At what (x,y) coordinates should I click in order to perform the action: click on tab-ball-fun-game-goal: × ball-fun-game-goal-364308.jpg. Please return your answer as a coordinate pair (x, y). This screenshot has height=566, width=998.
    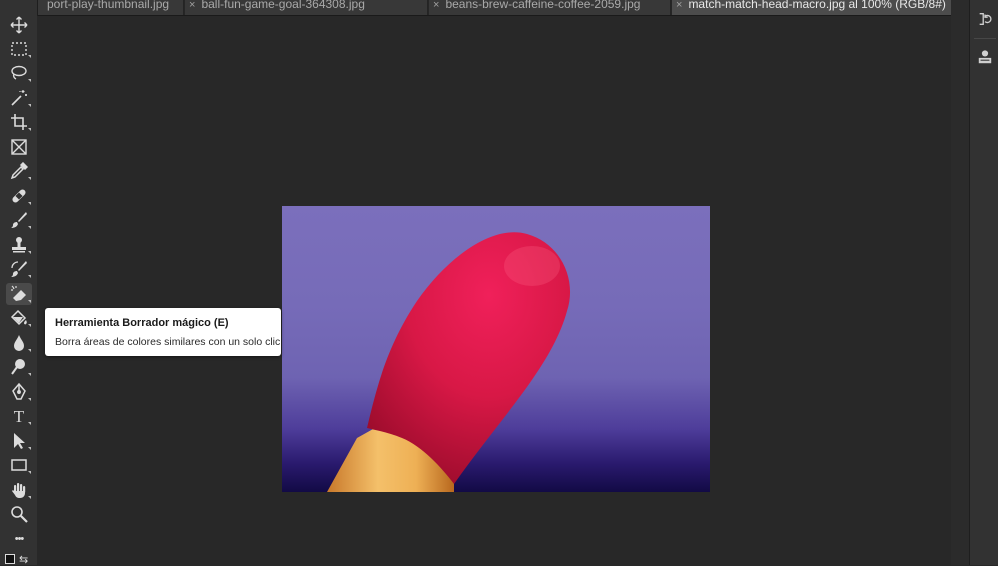
    Looking at the image, I should click on (306, 7).